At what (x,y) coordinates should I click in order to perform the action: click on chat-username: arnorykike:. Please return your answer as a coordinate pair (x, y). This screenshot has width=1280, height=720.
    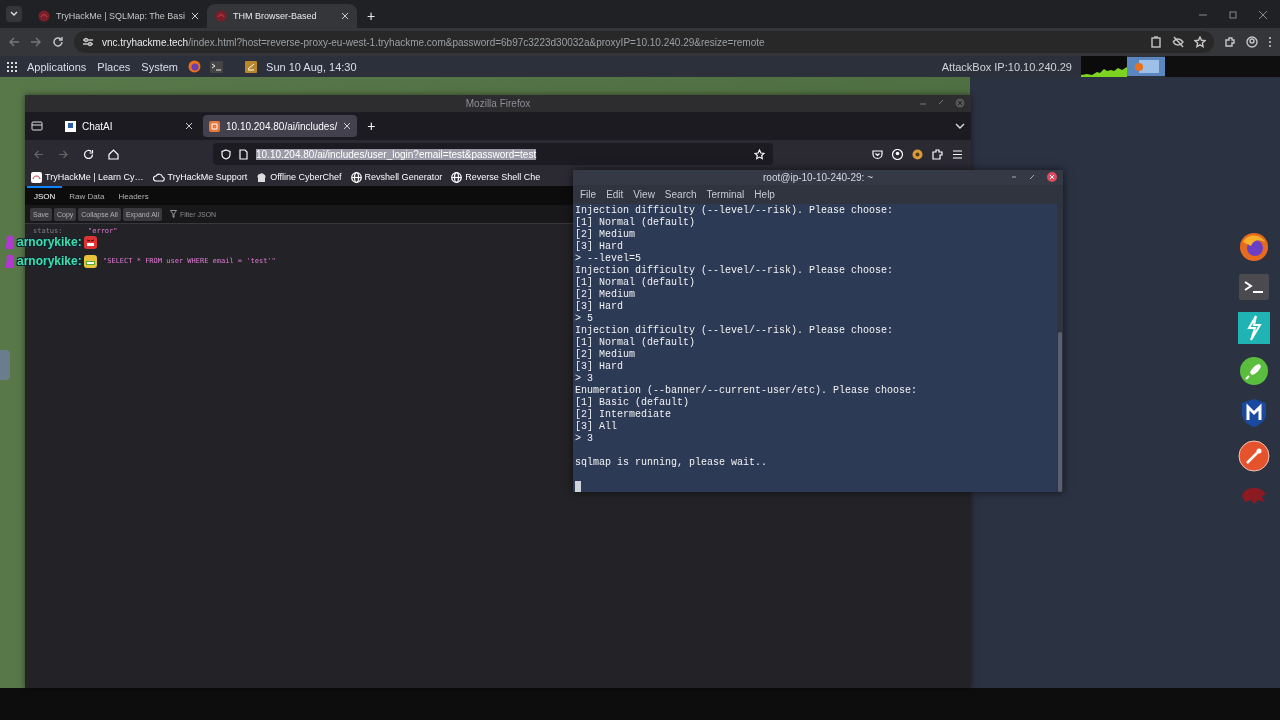
    Looking at the image, I should click on (49, 242).